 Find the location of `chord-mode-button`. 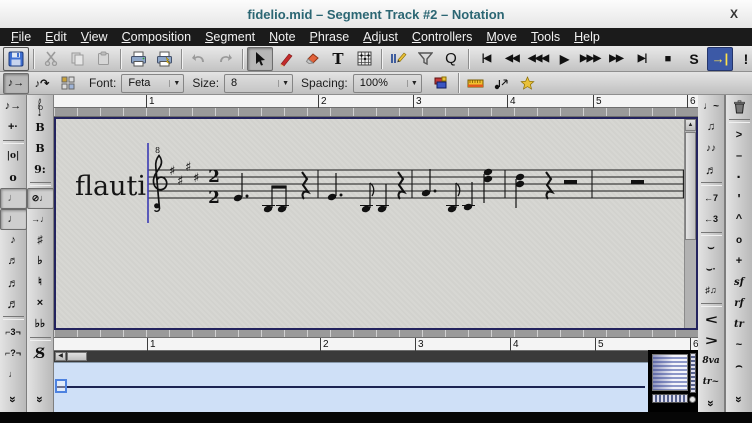

chord-mode-button is located at coordinates (68, 83).